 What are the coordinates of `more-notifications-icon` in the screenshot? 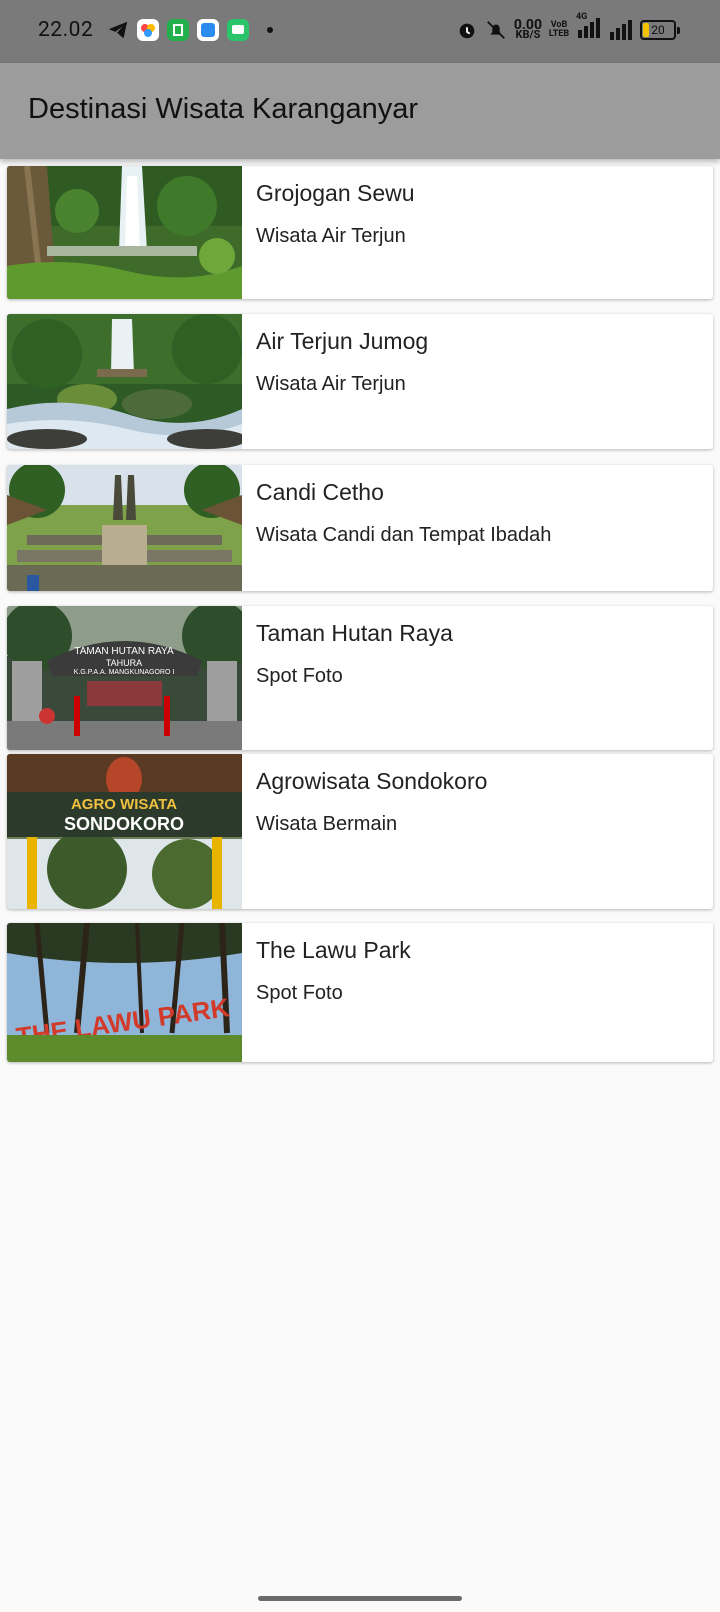 It's located at (270, 30).